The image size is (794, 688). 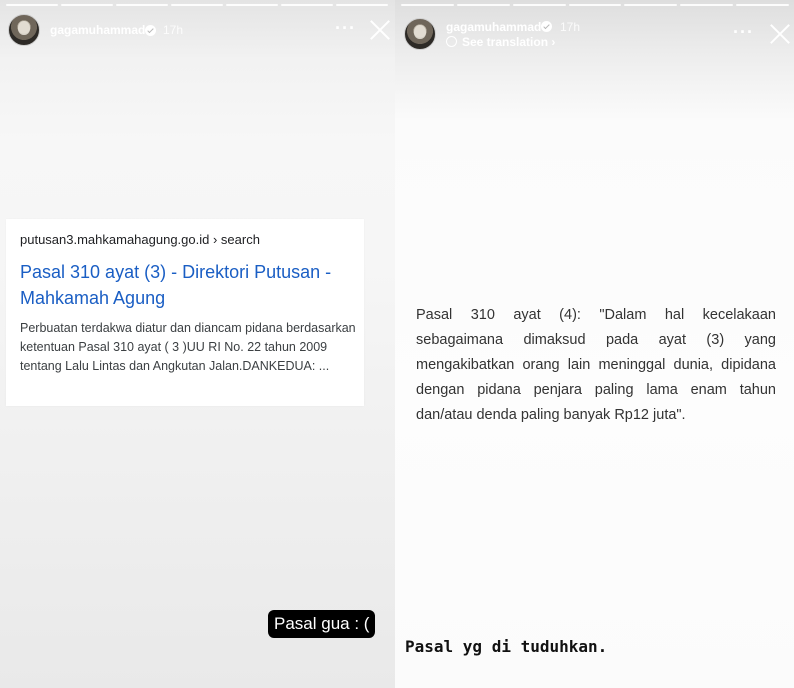 I want to click on caption-text: Pasal yg di tuduhkan., so click(x=506, y=646).